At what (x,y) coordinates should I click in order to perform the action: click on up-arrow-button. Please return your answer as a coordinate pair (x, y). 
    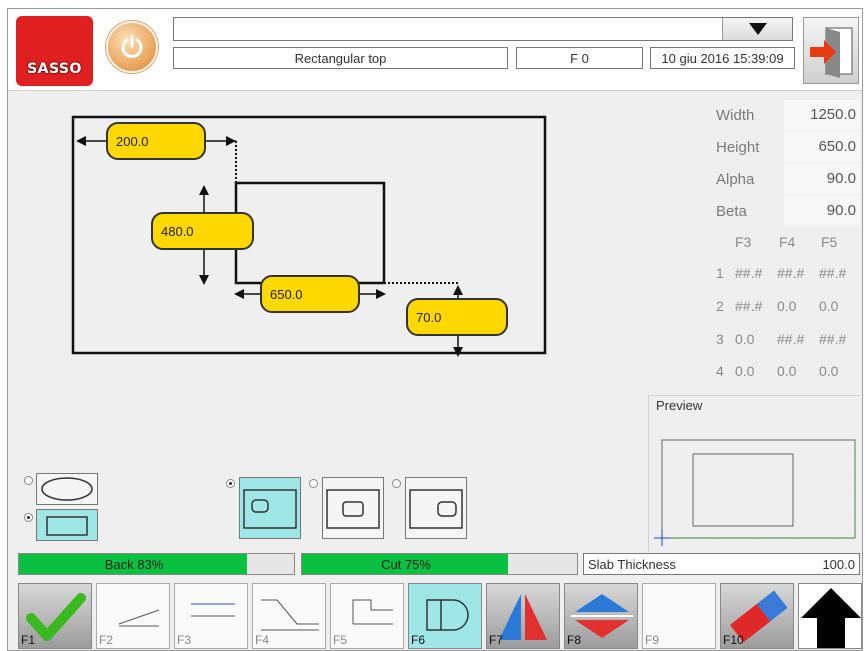
    Looking at the image, I should click on (830, 616).